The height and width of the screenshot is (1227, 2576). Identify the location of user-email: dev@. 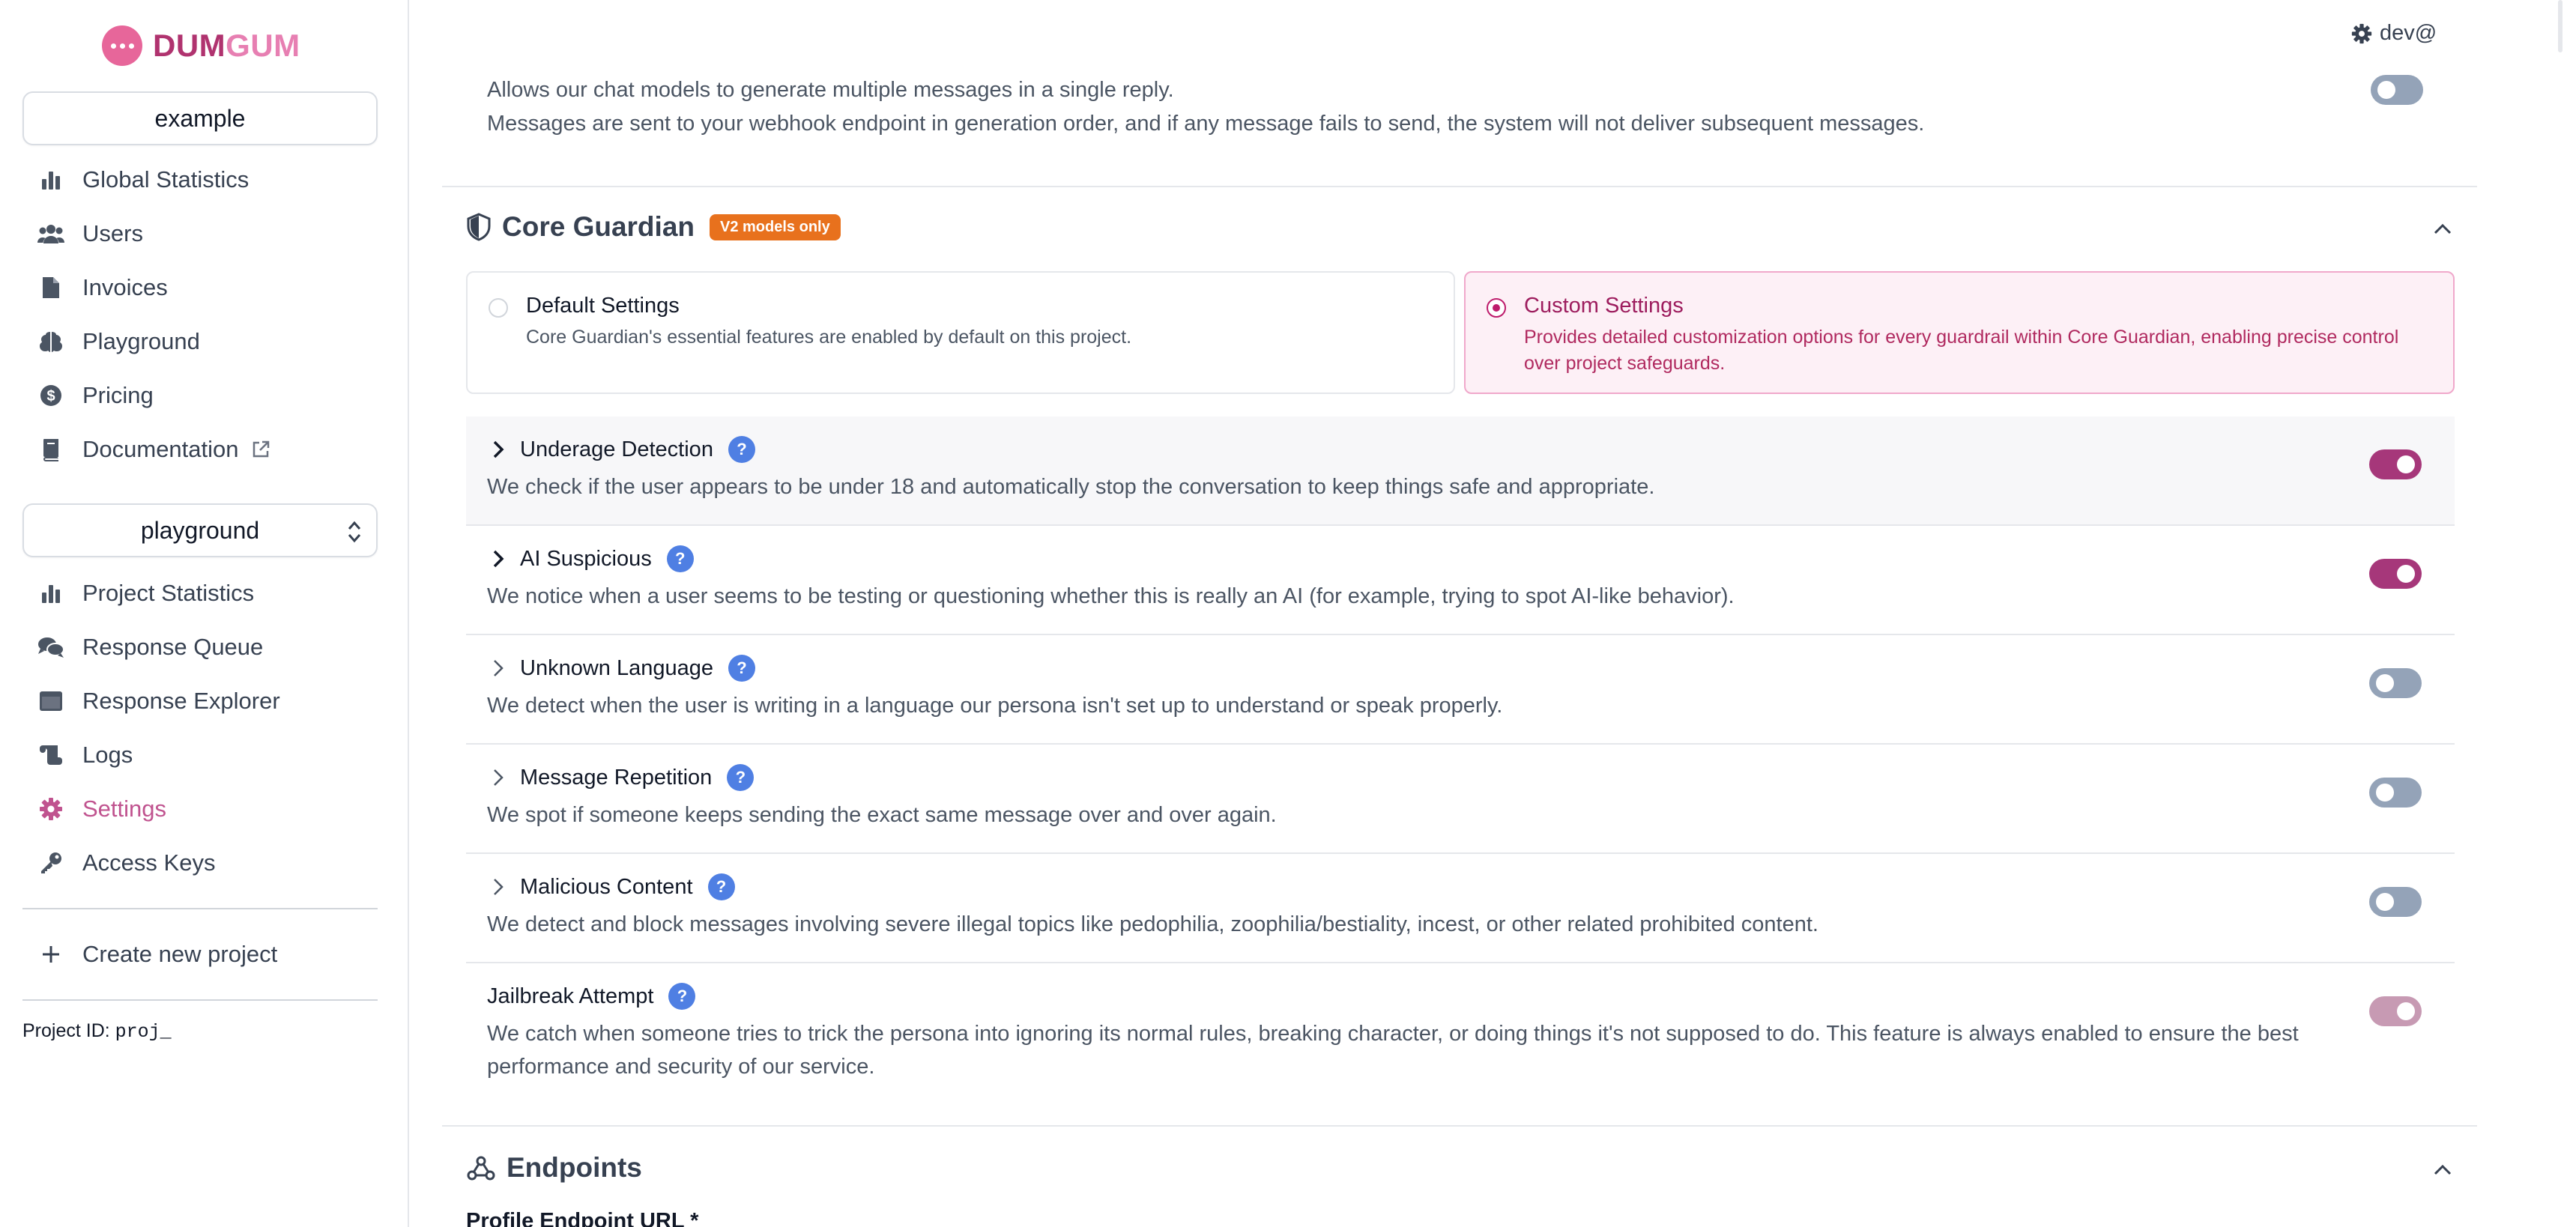
(2408, 33).